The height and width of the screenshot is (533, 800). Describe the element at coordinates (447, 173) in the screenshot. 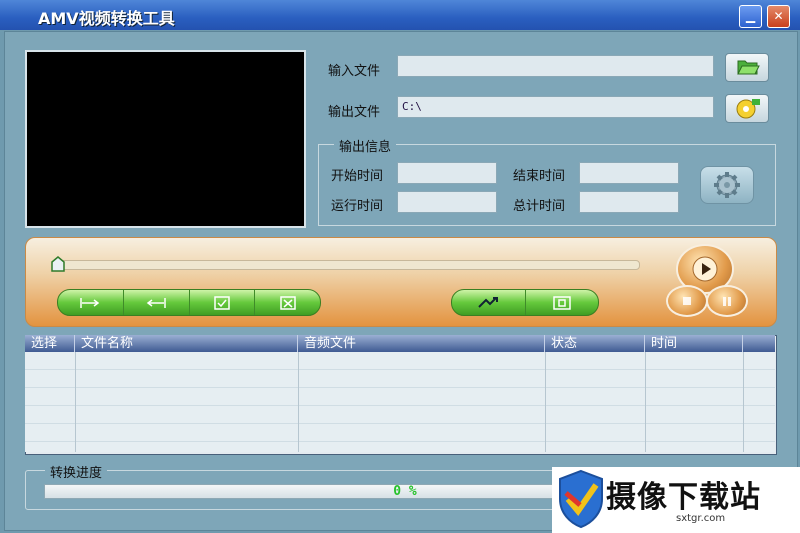

I see `start-time-field` at that location.